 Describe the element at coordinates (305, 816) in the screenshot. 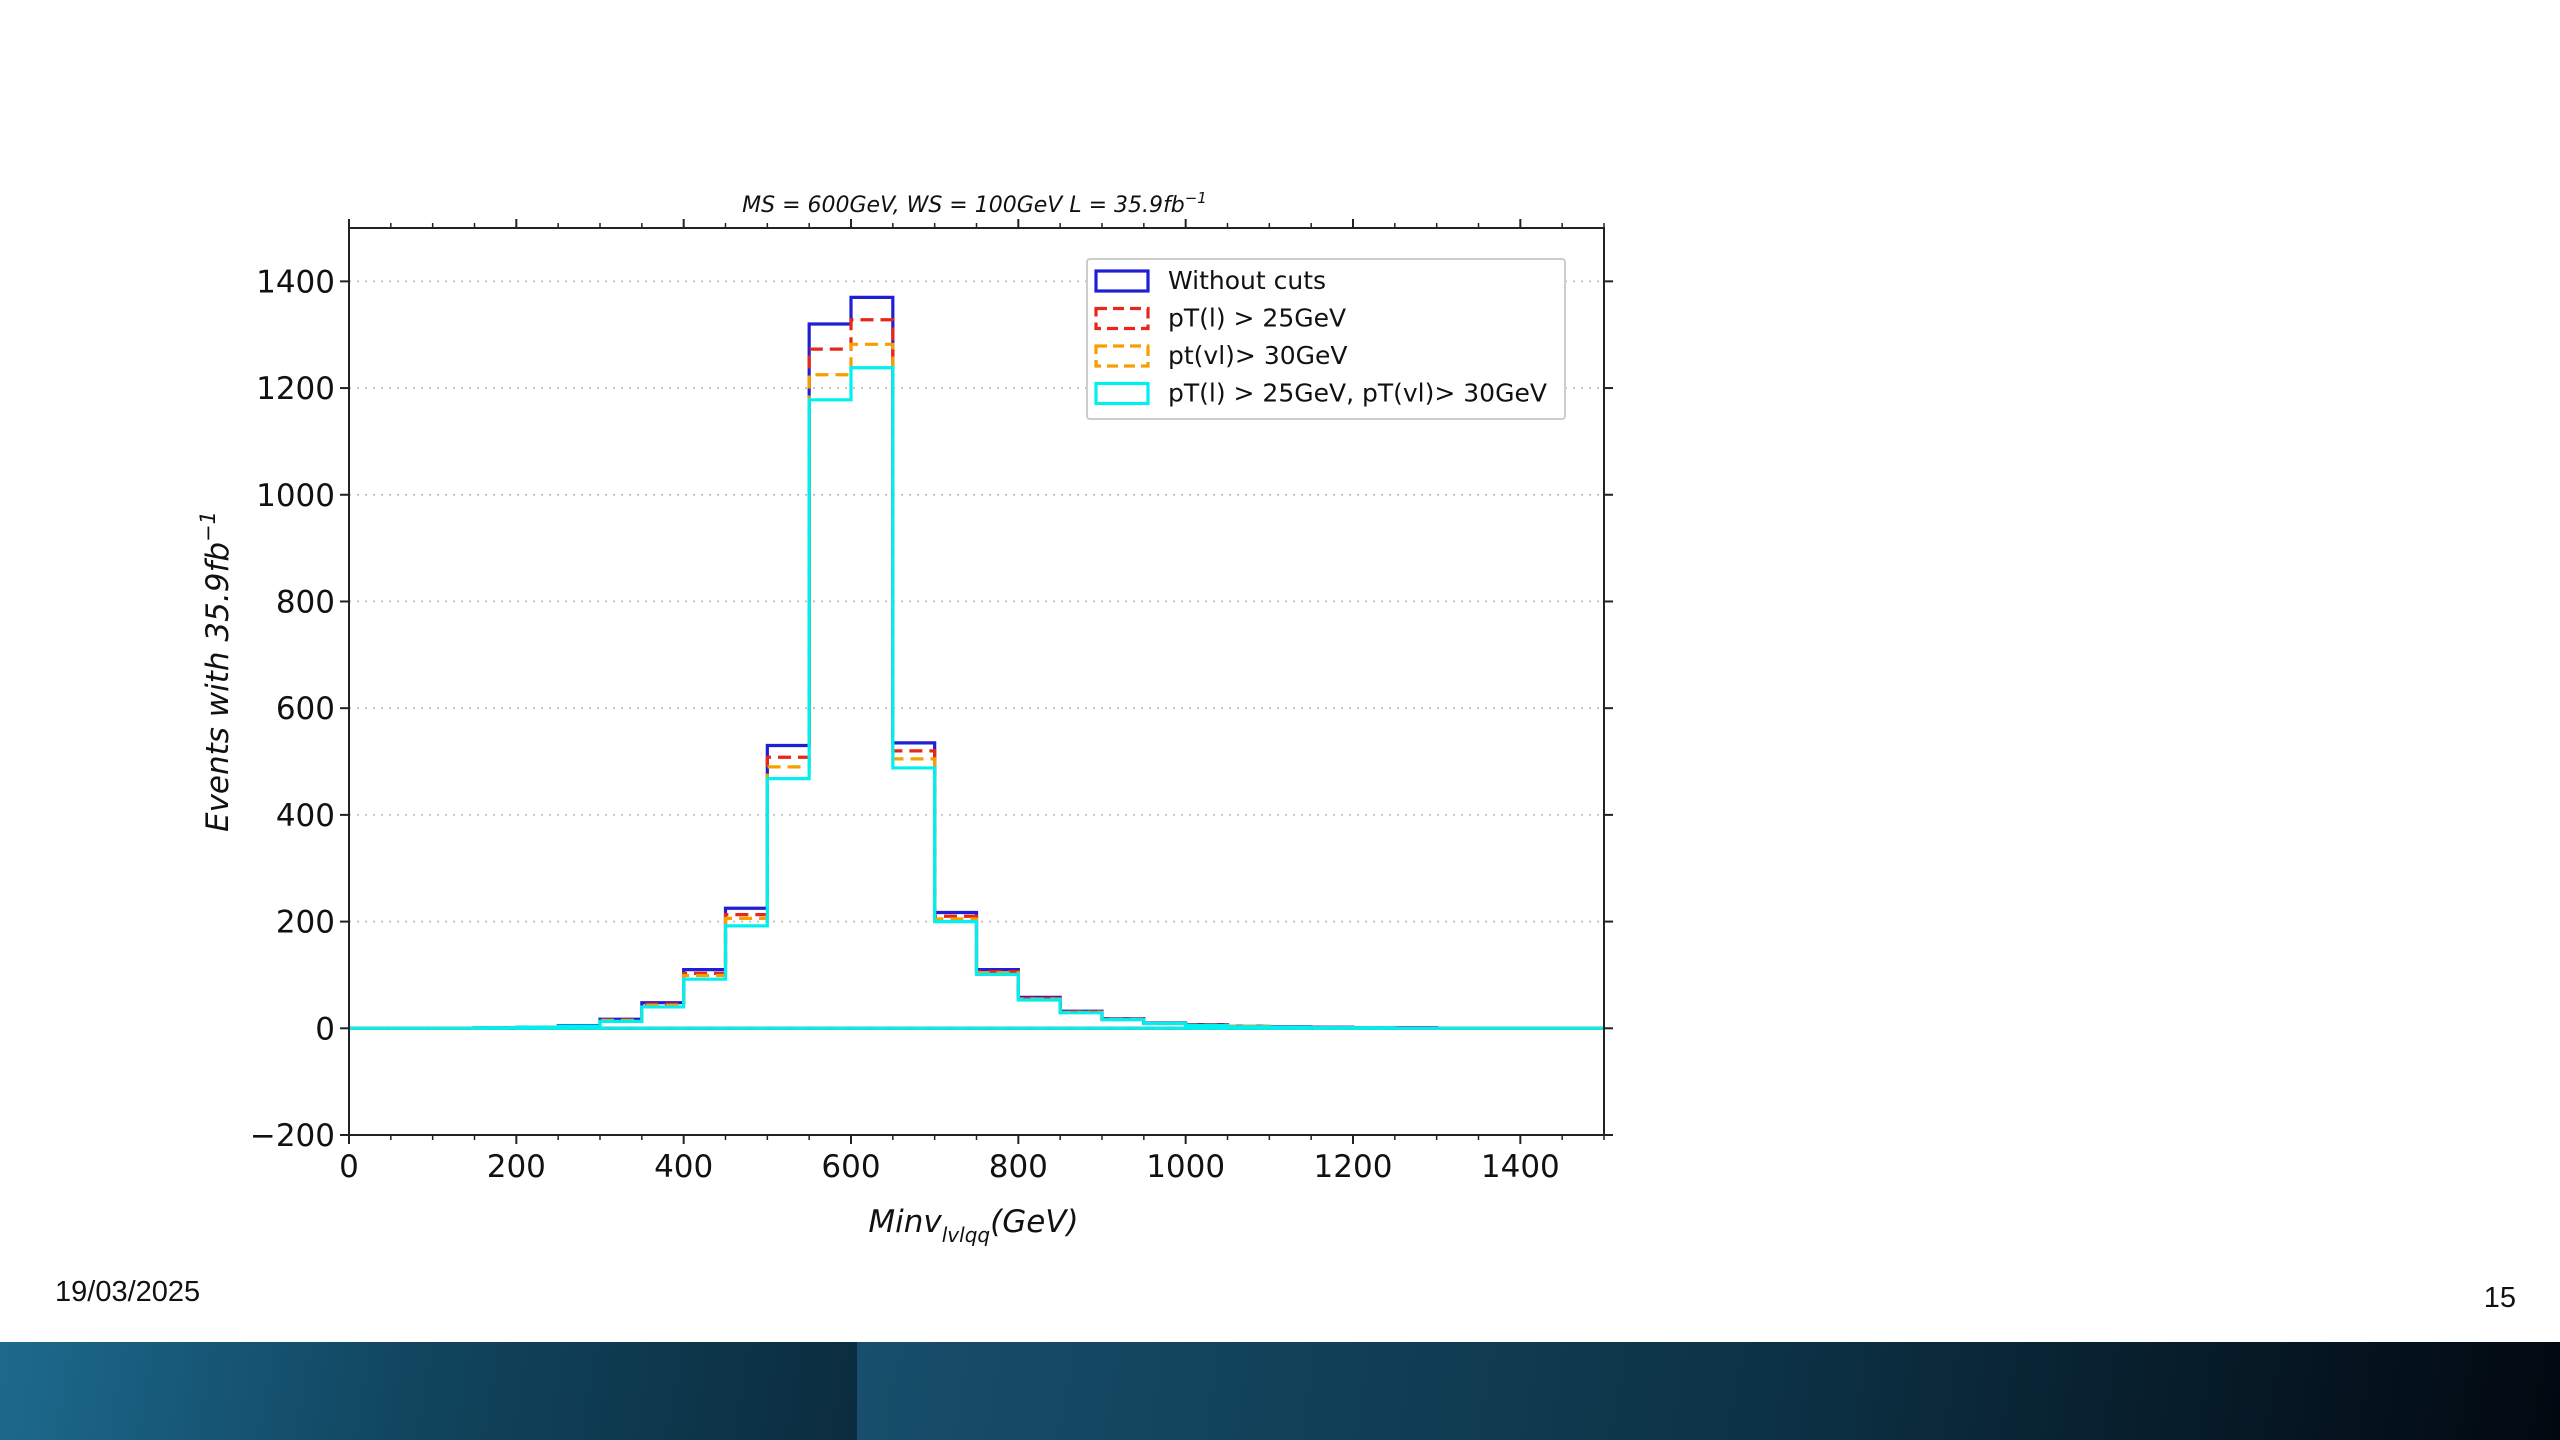

I see `y-tick-label: 400` at that location.